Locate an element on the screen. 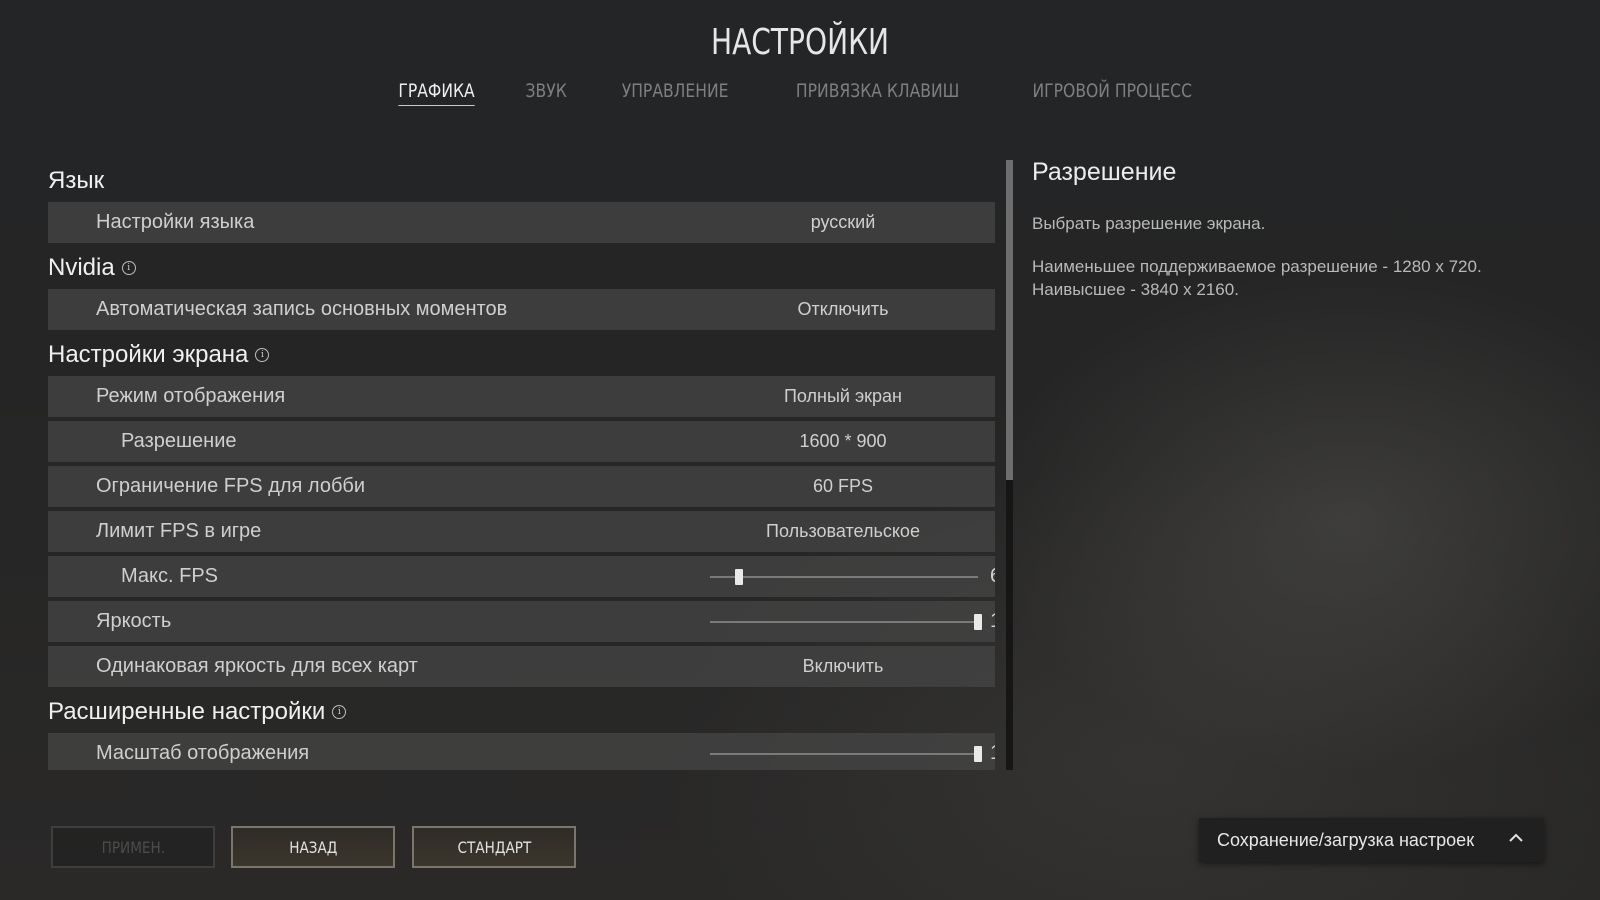 The width and height of the screenshot is (1600, 900). section-advanced: Расширенные настройки i is located at coordinates (521, 712).